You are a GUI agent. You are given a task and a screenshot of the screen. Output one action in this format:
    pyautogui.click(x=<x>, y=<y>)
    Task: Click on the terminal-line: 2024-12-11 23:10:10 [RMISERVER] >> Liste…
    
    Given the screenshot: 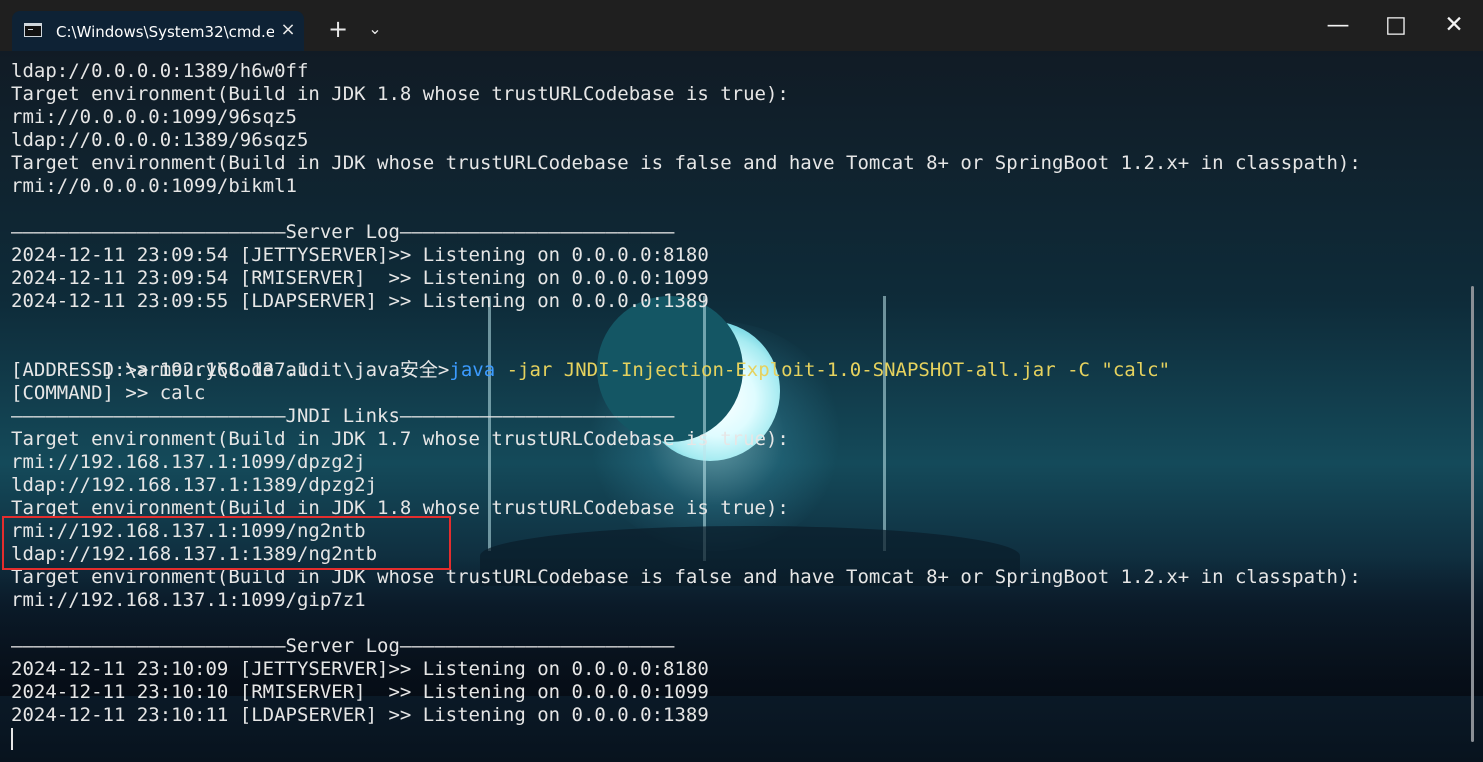 What is the action you would take?
    pyautogui.click(x=360, y=692)
    